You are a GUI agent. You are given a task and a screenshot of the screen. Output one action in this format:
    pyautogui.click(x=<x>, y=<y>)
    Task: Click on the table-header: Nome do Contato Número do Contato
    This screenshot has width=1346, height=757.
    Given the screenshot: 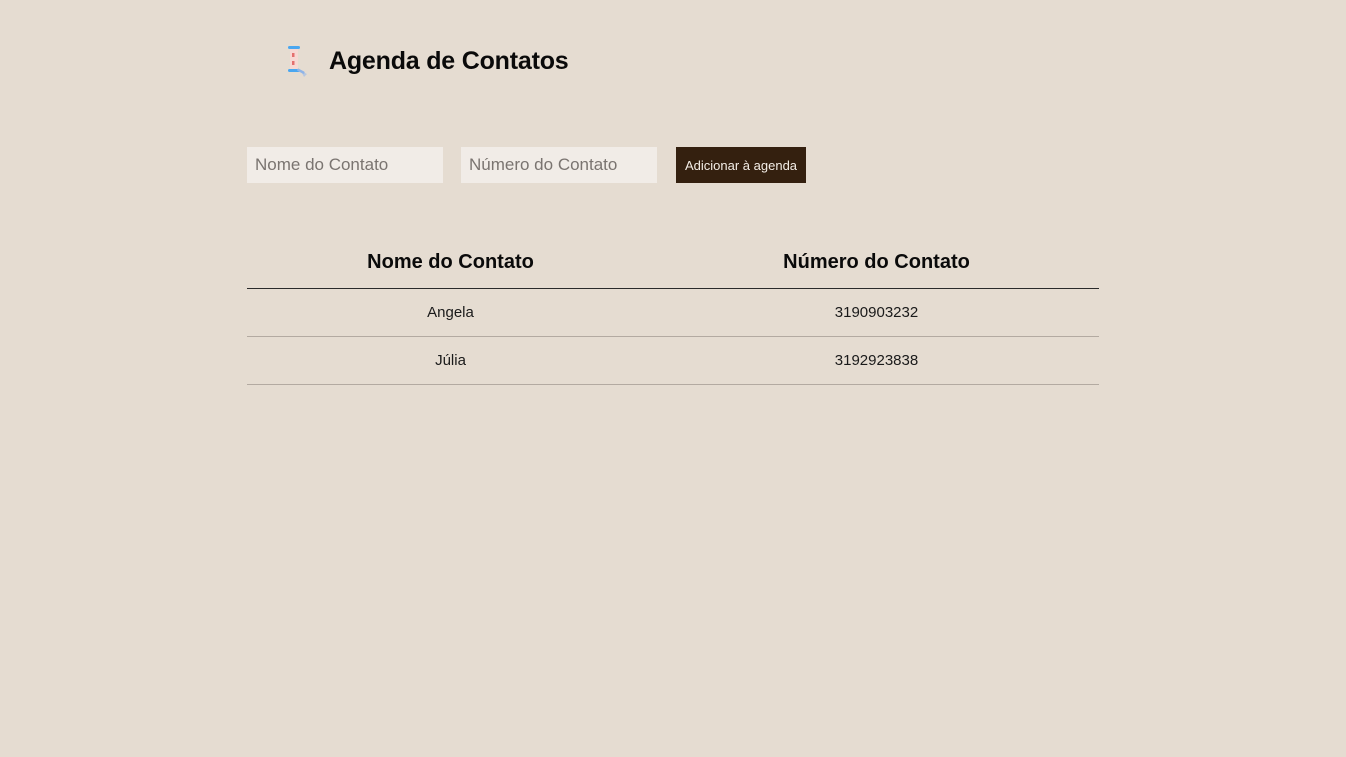 What is the action you would take?
    pyautogui.click(x=673, y=262)
    